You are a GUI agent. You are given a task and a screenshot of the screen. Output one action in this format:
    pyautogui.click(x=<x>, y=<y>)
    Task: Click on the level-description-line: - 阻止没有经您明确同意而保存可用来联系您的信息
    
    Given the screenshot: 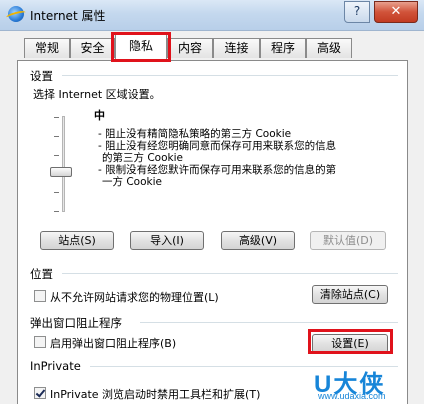 What is the action you would take?
    pyautogui.click(x=217, y=146)
    